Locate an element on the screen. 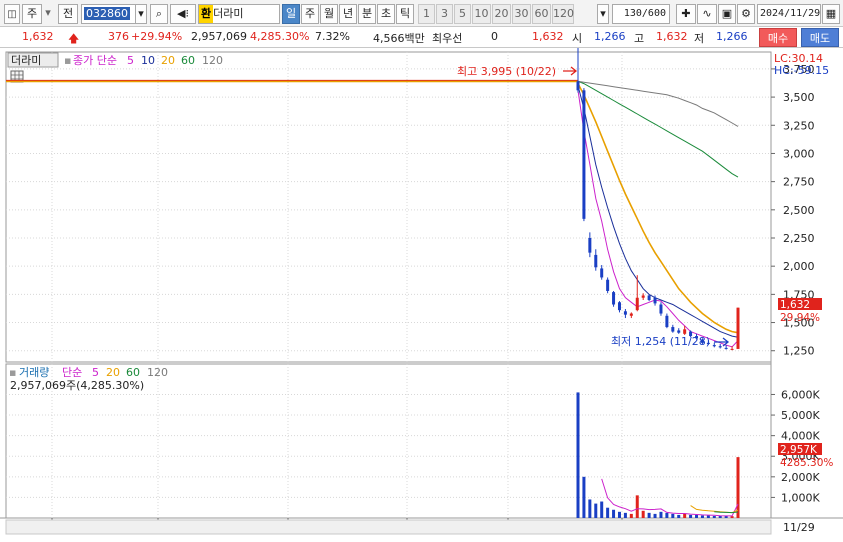 The width and height of the screenshot is (843, 542). interval-dropdown-icon: ▾ is located at coordinates (603, 14).